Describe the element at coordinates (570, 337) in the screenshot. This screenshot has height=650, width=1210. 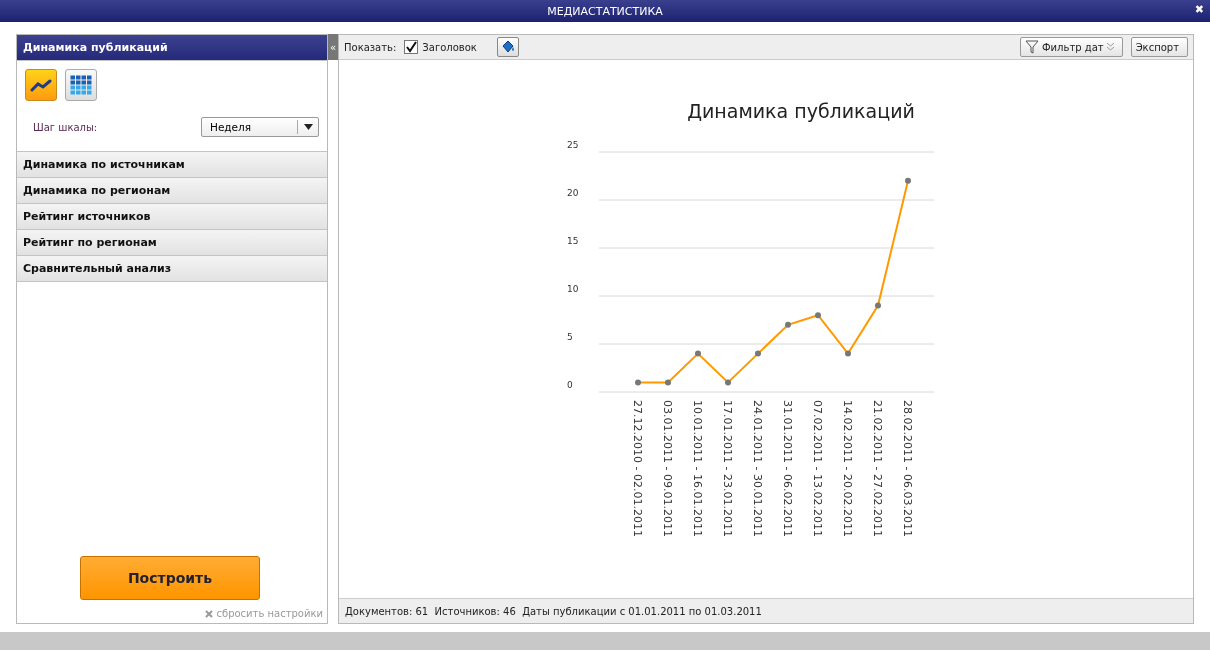
I see `y-tick-label: 5` at that location.